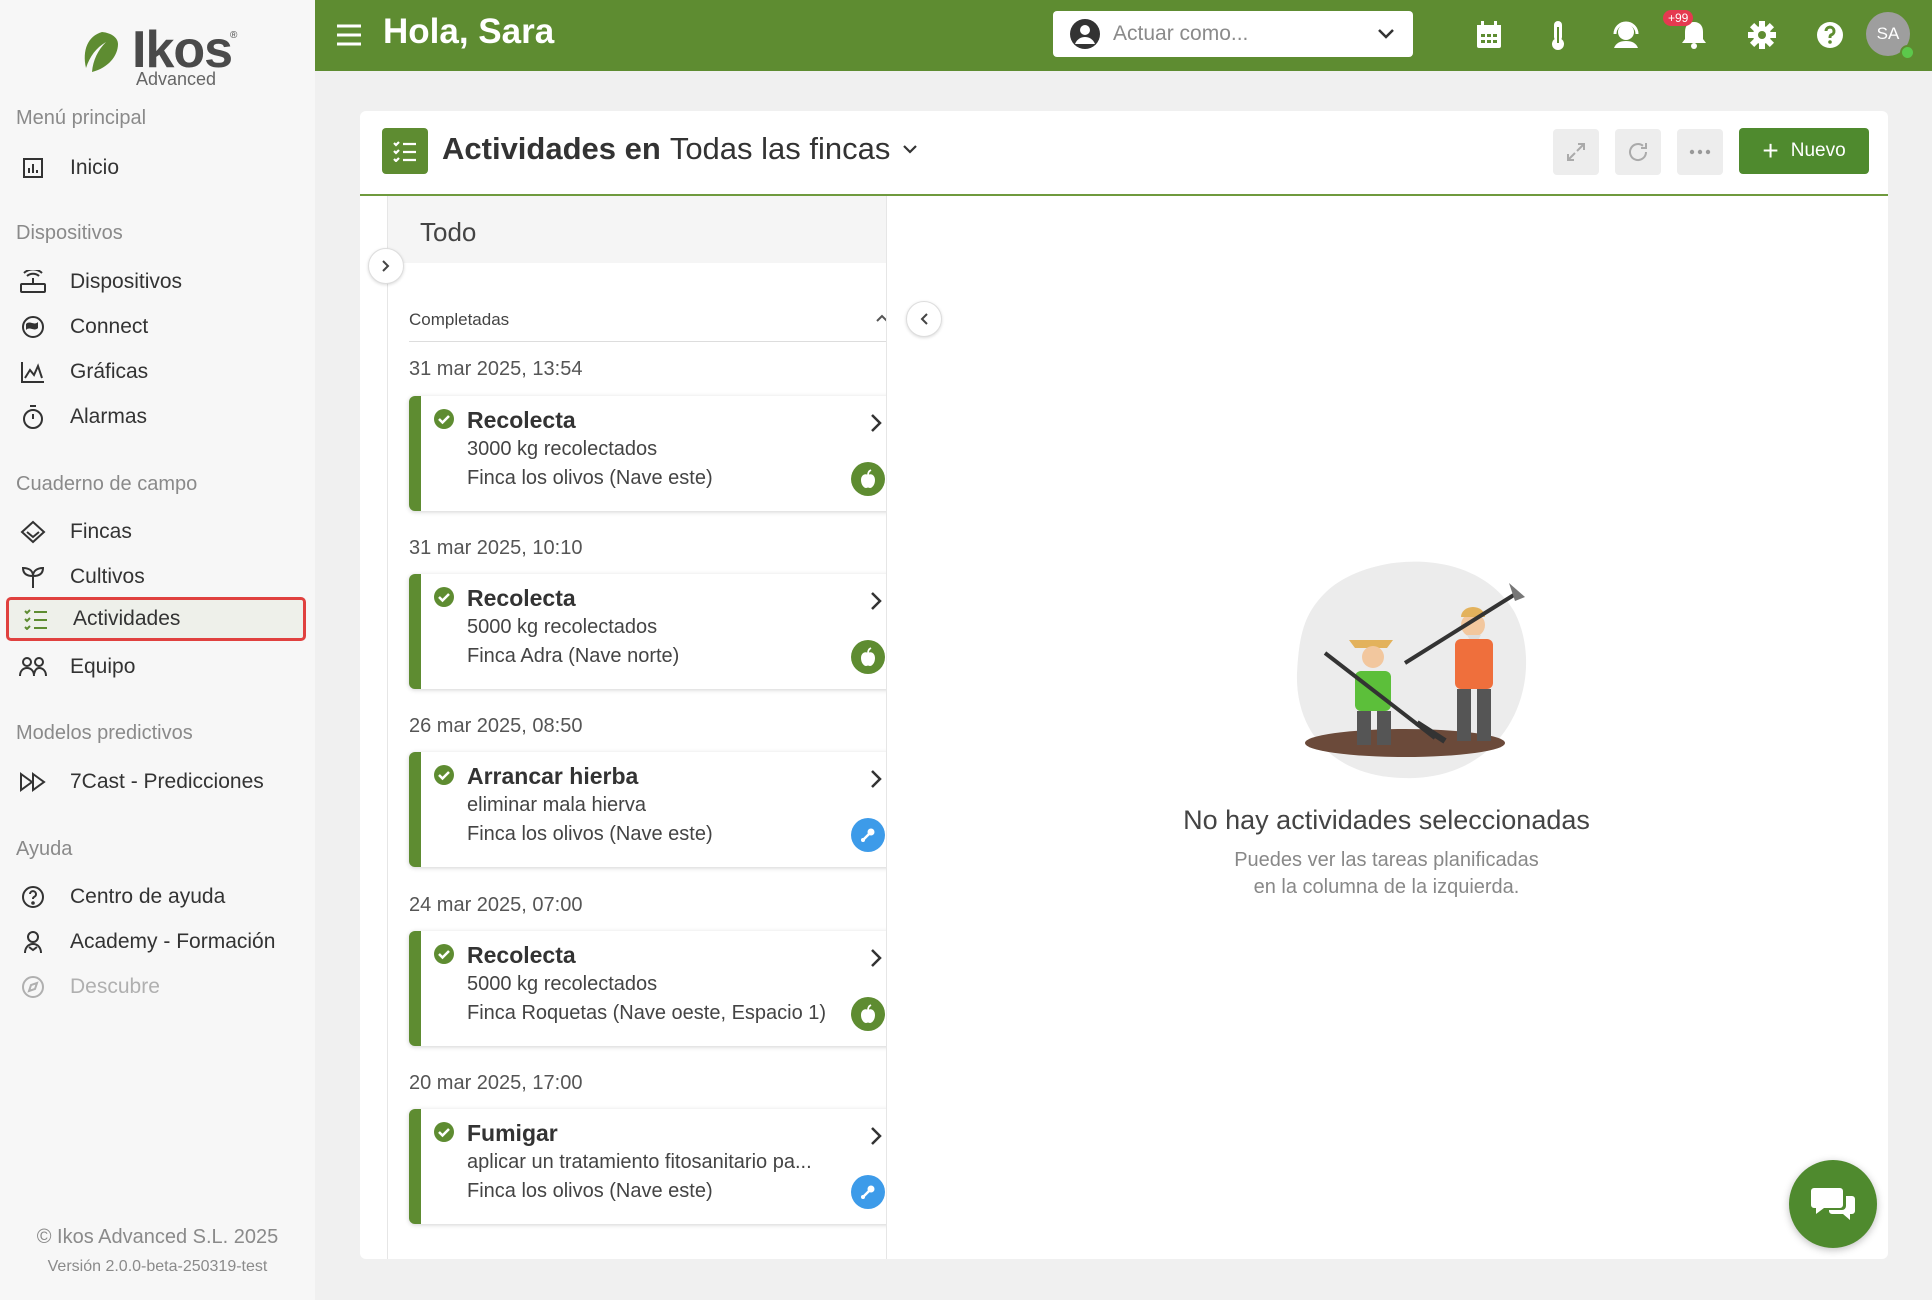 The width and height of the screenshot is (1932, 1300). I want to click on online-status-dot, so click(1907, 52).